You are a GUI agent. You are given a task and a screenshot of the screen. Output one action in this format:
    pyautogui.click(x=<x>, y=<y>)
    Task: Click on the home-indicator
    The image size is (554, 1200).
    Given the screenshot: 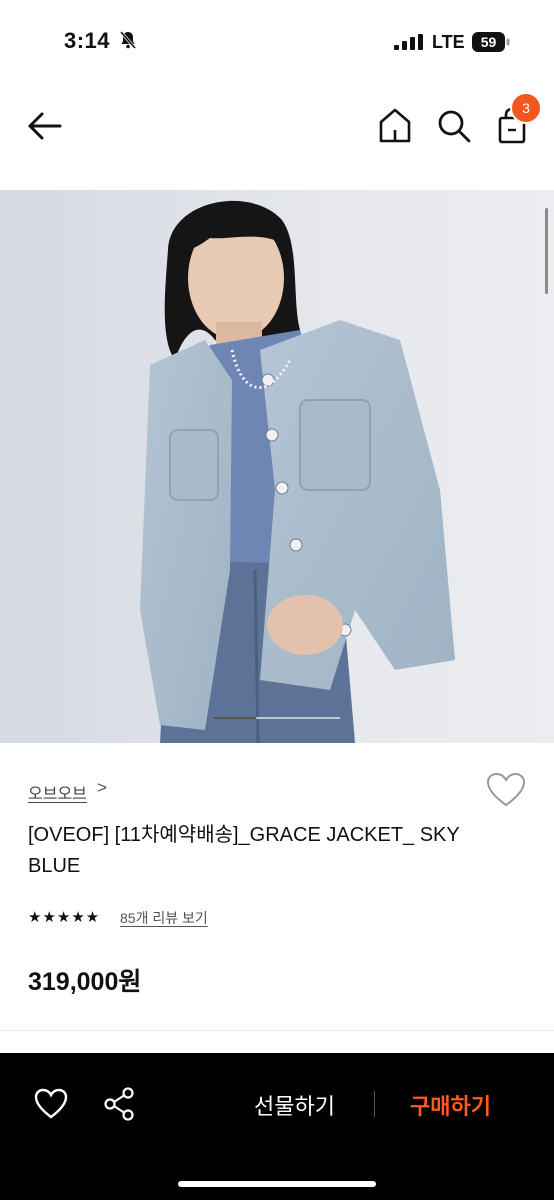 What is the action you would take?
    pyautogui.click(x=277, y=1184)
    